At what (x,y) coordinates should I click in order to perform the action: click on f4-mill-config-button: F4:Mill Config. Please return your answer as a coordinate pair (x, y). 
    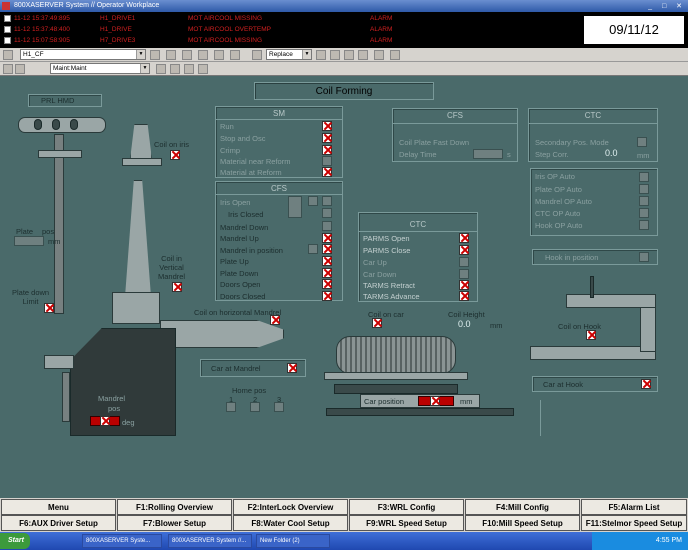
    Looking at the image, I should click on (522, 507).